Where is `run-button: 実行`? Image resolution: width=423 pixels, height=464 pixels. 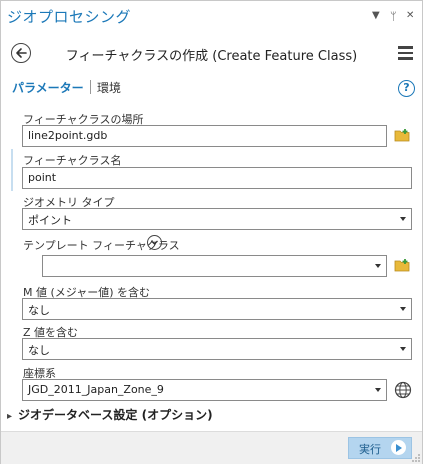 run-button: 実行 is located at coordinates (380, 448).